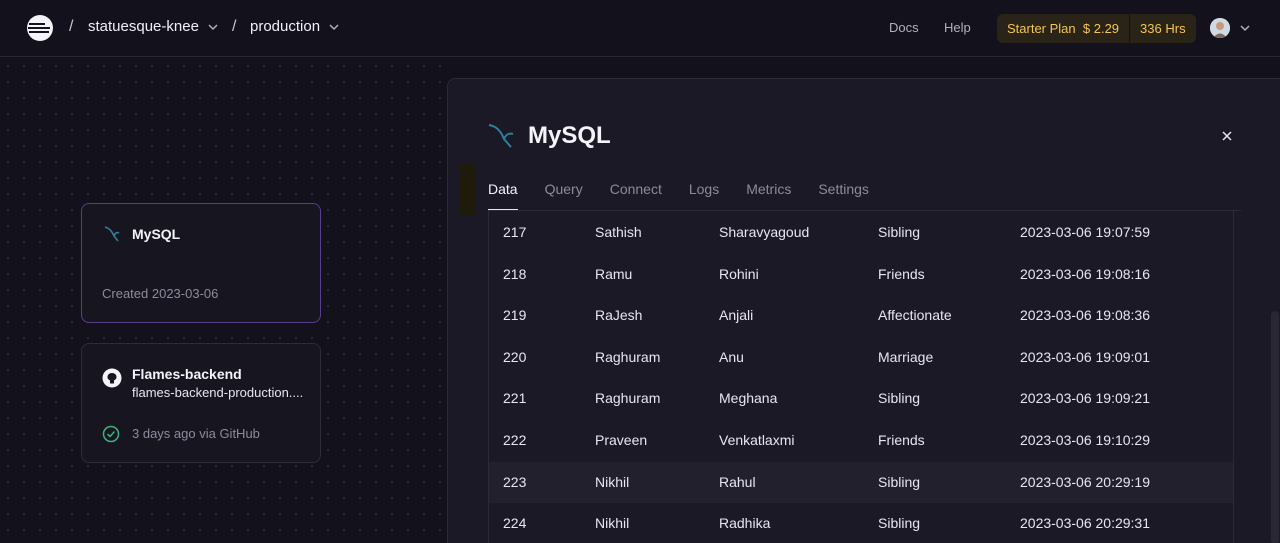 The width and height of the screenshot is (1280, 543). What do you see at coordinates (1227, 136) in the screenshot?
I see `close-icon` at bounding box center [1227, 136].